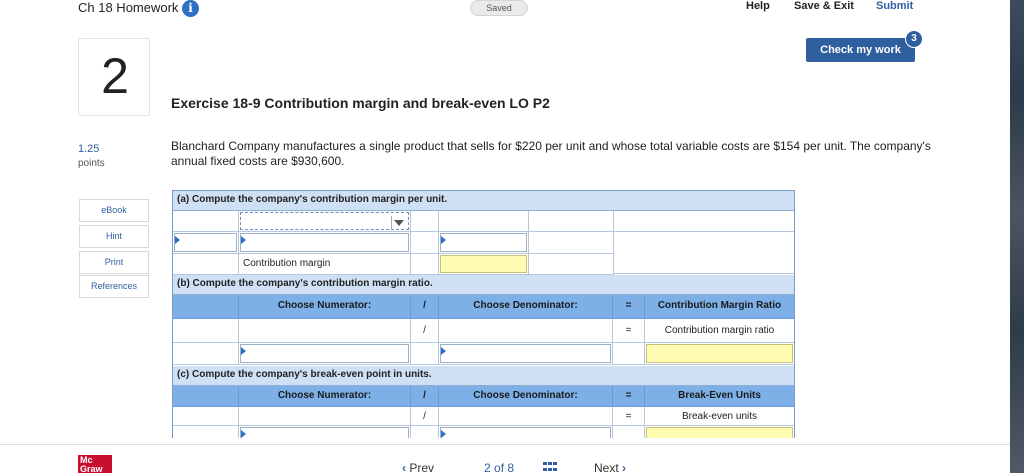 Image resolution: width=1024 pixels, height=473 pixels. What do you see at coordinates (860, 50) in the screenshot?
I see `check-my-work-button: Check my work` at bounding box center [860, 50].